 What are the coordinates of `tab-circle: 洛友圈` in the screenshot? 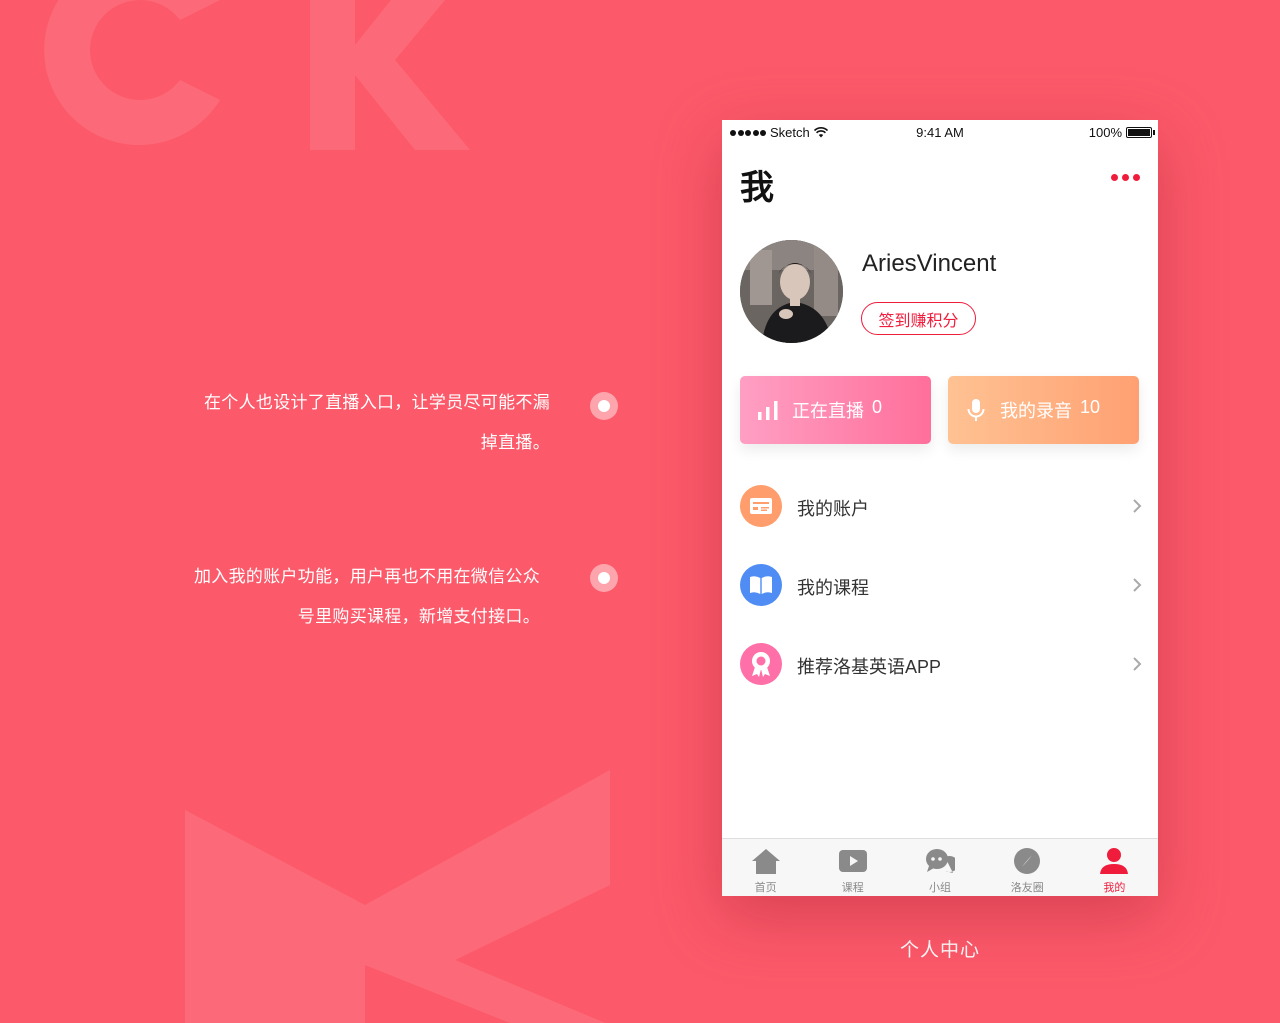 It's located at (1027, 867).